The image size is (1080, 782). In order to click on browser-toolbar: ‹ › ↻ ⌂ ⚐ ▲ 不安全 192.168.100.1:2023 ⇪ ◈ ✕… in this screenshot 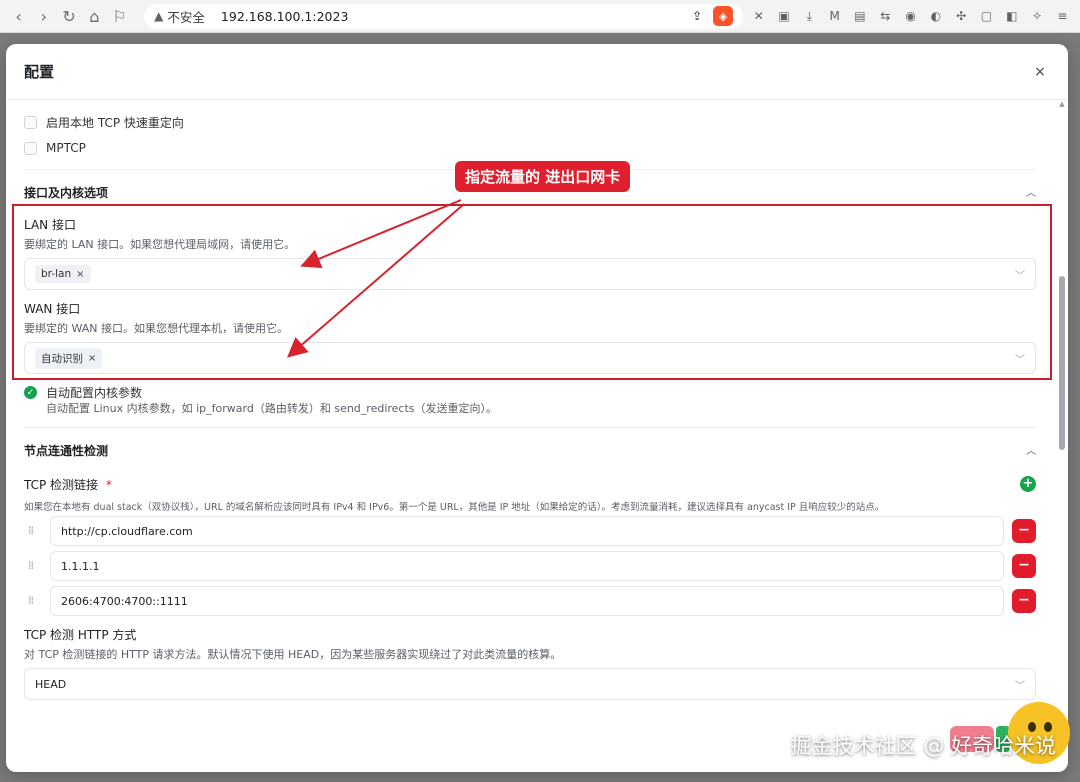, I will do `click(540, 16)`.